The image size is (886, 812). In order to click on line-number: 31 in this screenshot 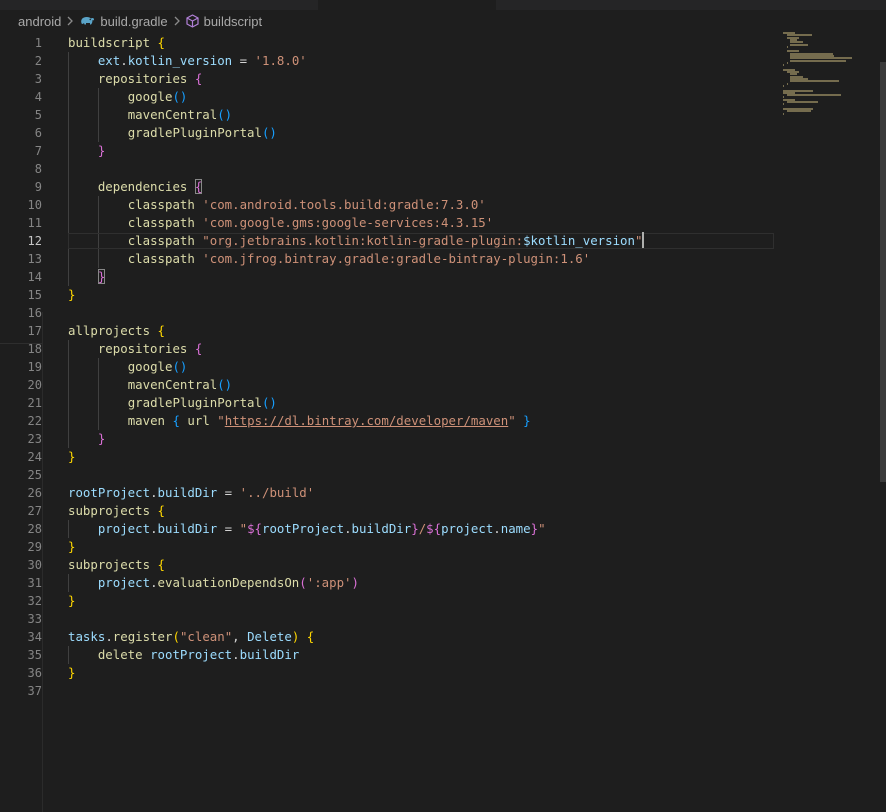, I will do `click(21, 583)`.